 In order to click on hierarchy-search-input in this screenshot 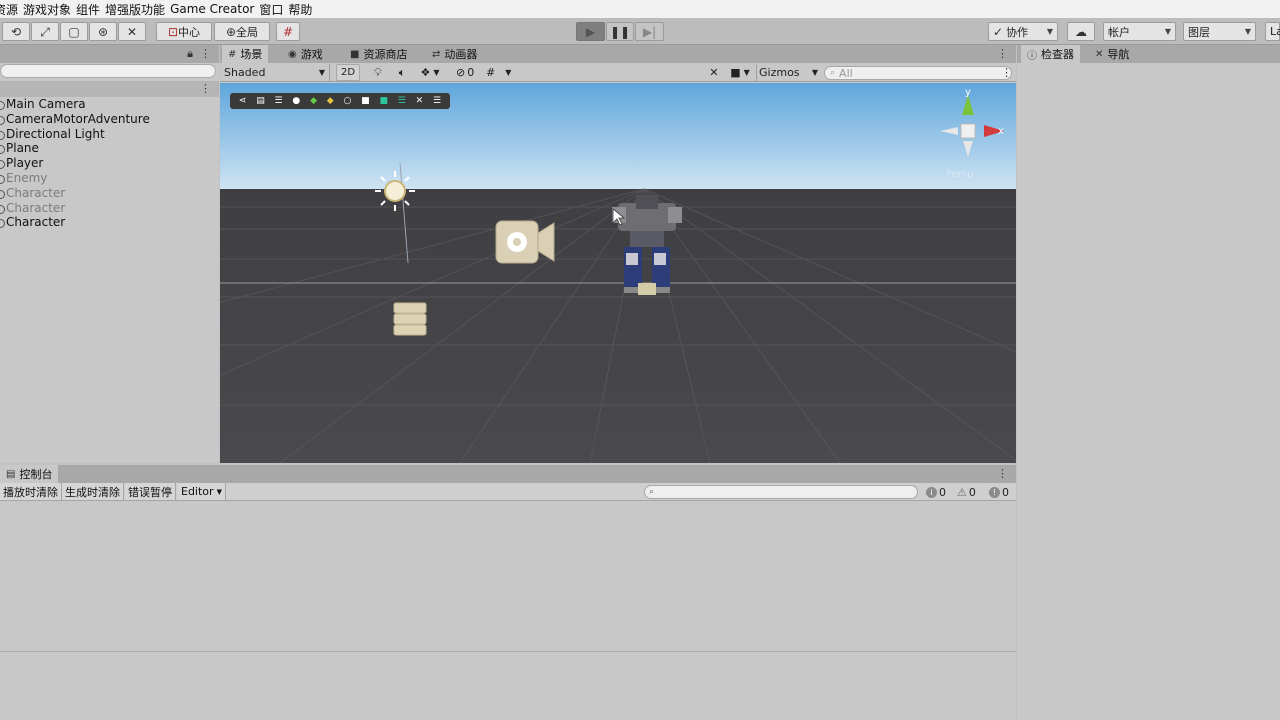, I will do `click(108, 71)`.